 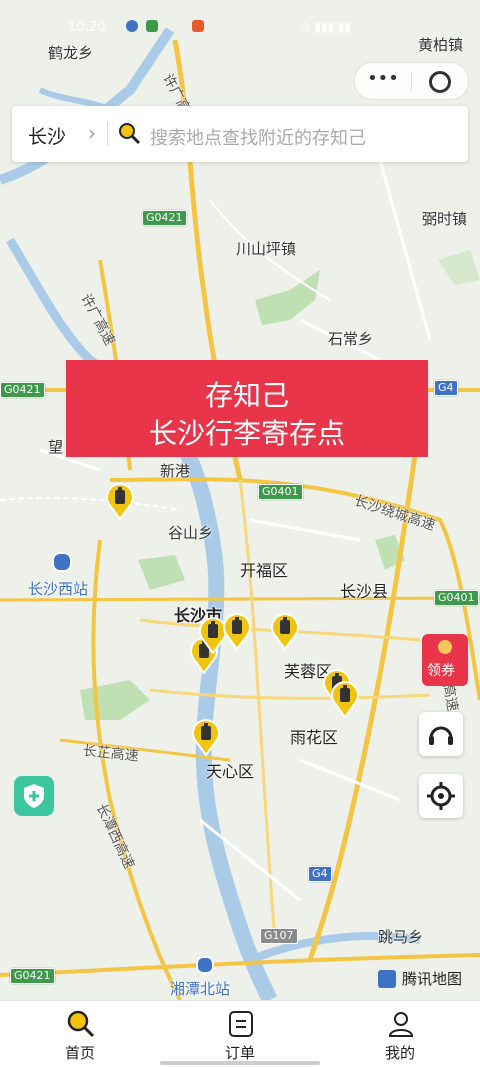 I want to click on tab-label: 订单, so click(x=239, y=1053).